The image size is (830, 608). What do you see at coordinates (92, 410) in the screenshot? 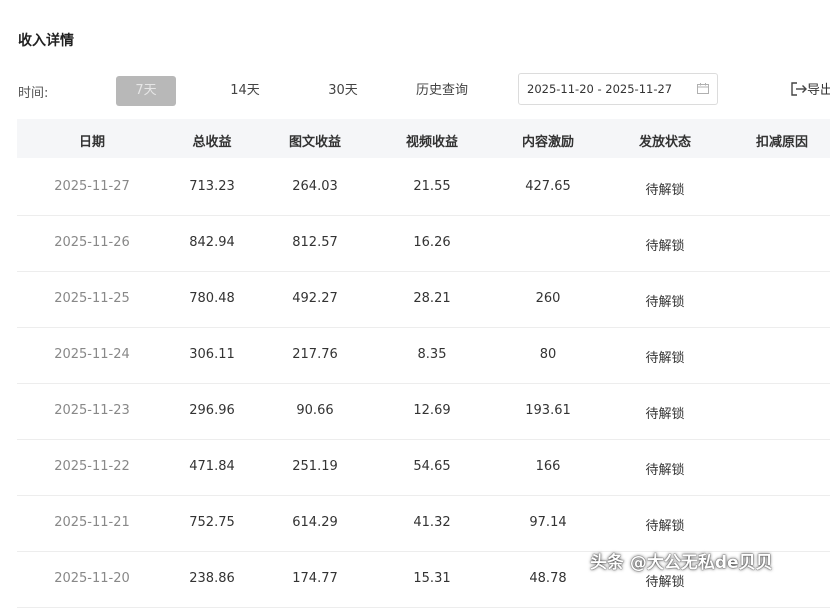
I see `cell-date: 2025-11-23` at bounding box center [92, 410].